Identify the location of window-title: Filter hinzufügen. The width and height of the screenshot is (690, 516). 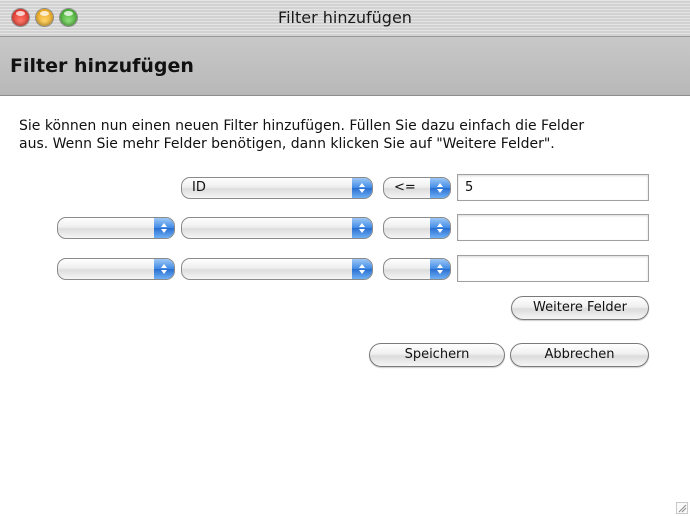
(345, 17).